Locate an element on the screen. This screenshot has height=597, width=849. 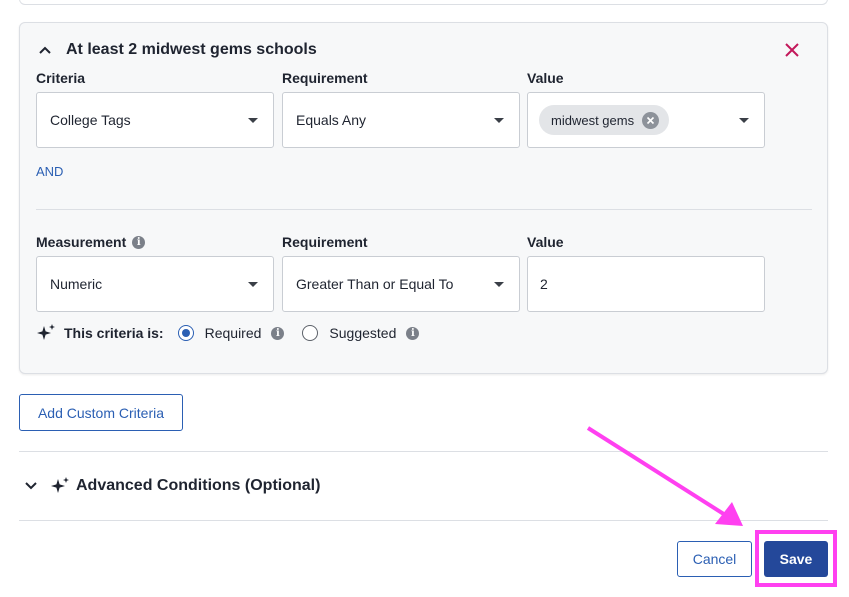
previous-card-edge is located at coordinates (423, 2).